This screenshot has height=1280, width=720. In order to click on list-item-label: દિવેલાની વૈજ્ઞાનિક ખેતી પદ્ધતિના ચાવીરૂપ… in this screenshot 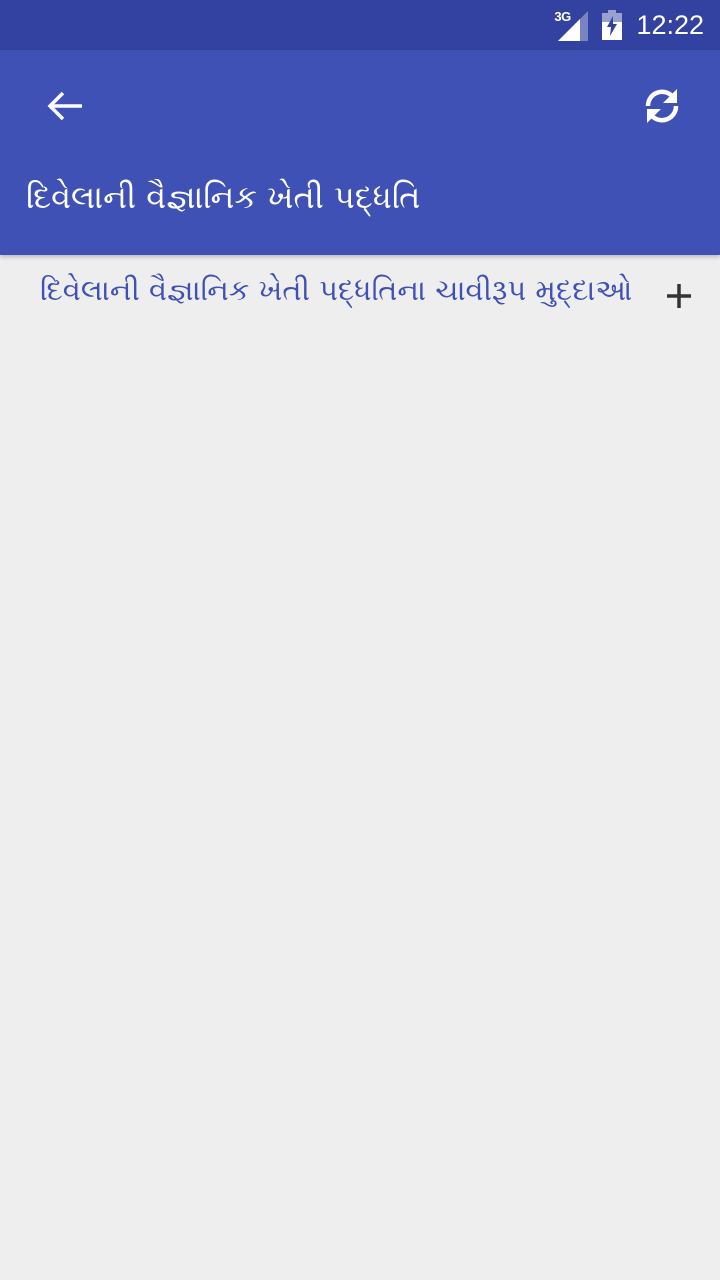, I will do `click(336, 290)`.